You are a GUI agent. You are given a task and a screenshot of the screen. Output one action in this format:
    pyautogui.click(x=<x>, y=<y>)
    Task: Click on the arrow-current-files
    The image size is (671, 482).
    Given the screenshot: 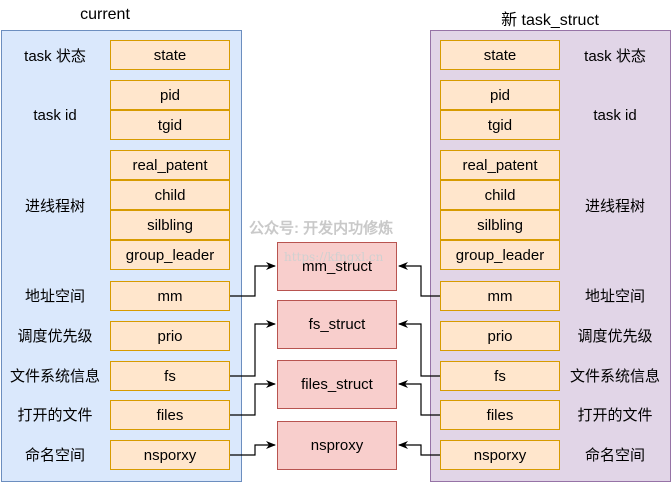 What is the action you would take?
    pyautogui.click(x=253, y=398)
    